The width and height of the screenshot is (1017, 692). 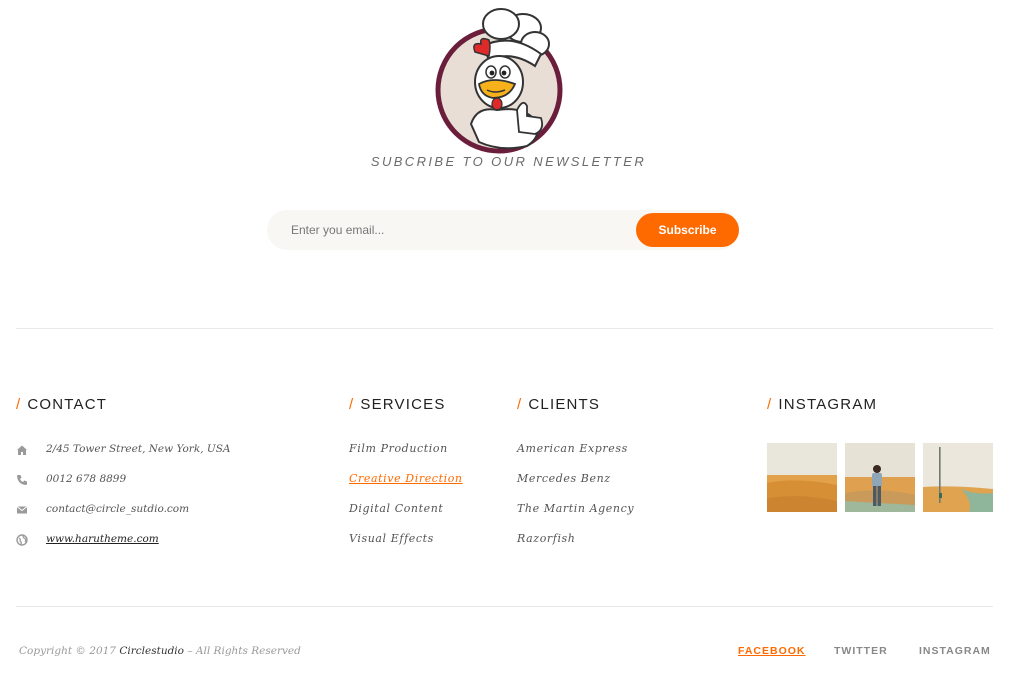 I want to click on services-item-creative-direction: Creative Direction, so click(x=406, y=486).